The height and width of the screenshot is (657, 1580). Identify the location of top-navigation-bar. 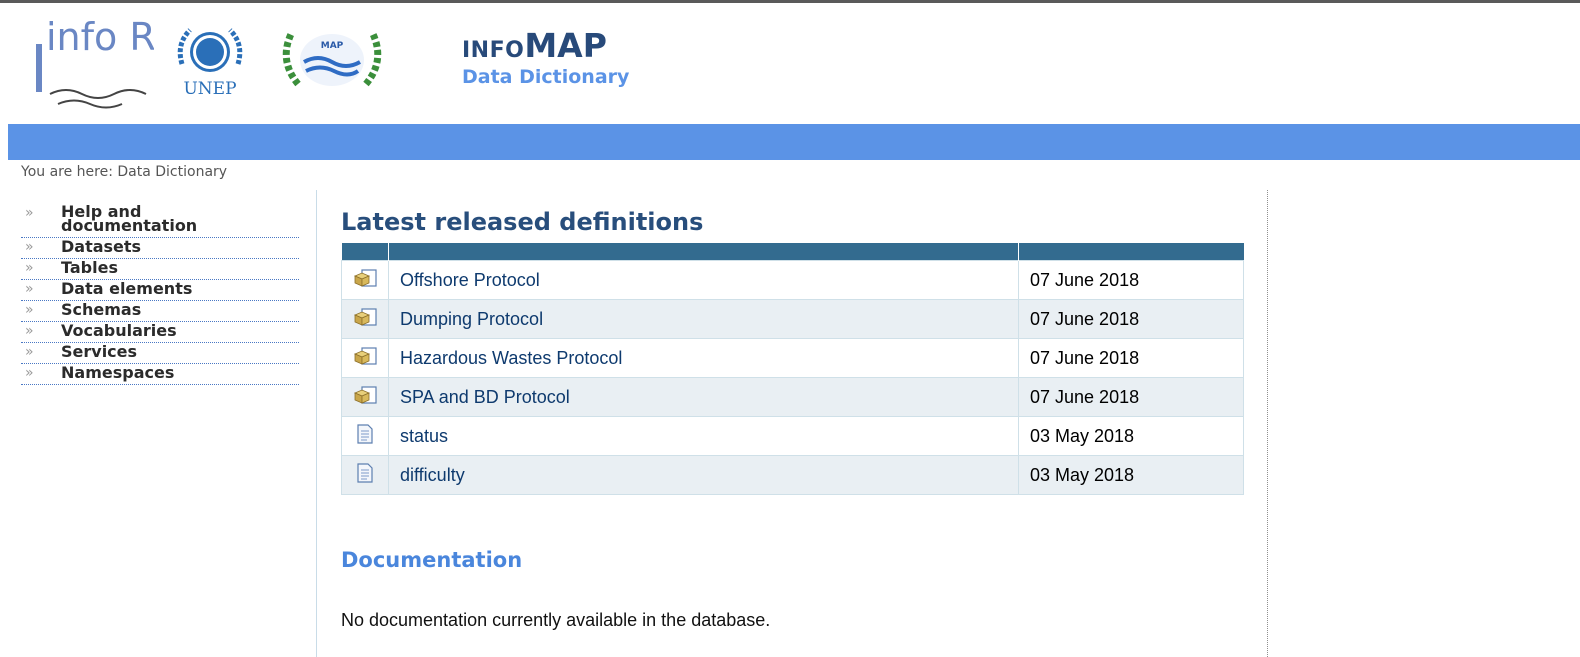
(794, 142).